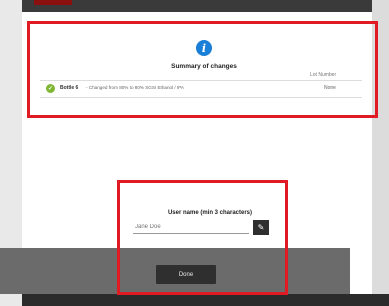  Describe the element at coordinates (197, 6) in the screenshot. I see `dialog-top-bar` at that location.